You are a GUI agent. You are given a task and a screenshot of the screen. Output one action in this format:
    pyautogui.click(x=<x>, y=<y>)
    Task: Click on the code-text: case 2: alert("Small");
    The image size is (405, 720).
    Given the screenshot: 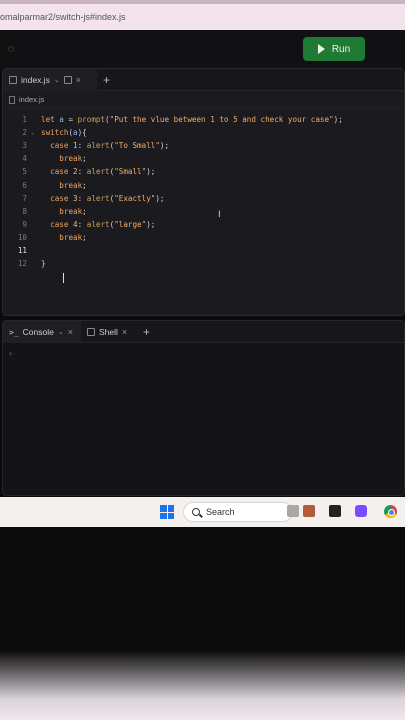 What is the action you would take?
    pyautogui.click(x=103, y=172)
    